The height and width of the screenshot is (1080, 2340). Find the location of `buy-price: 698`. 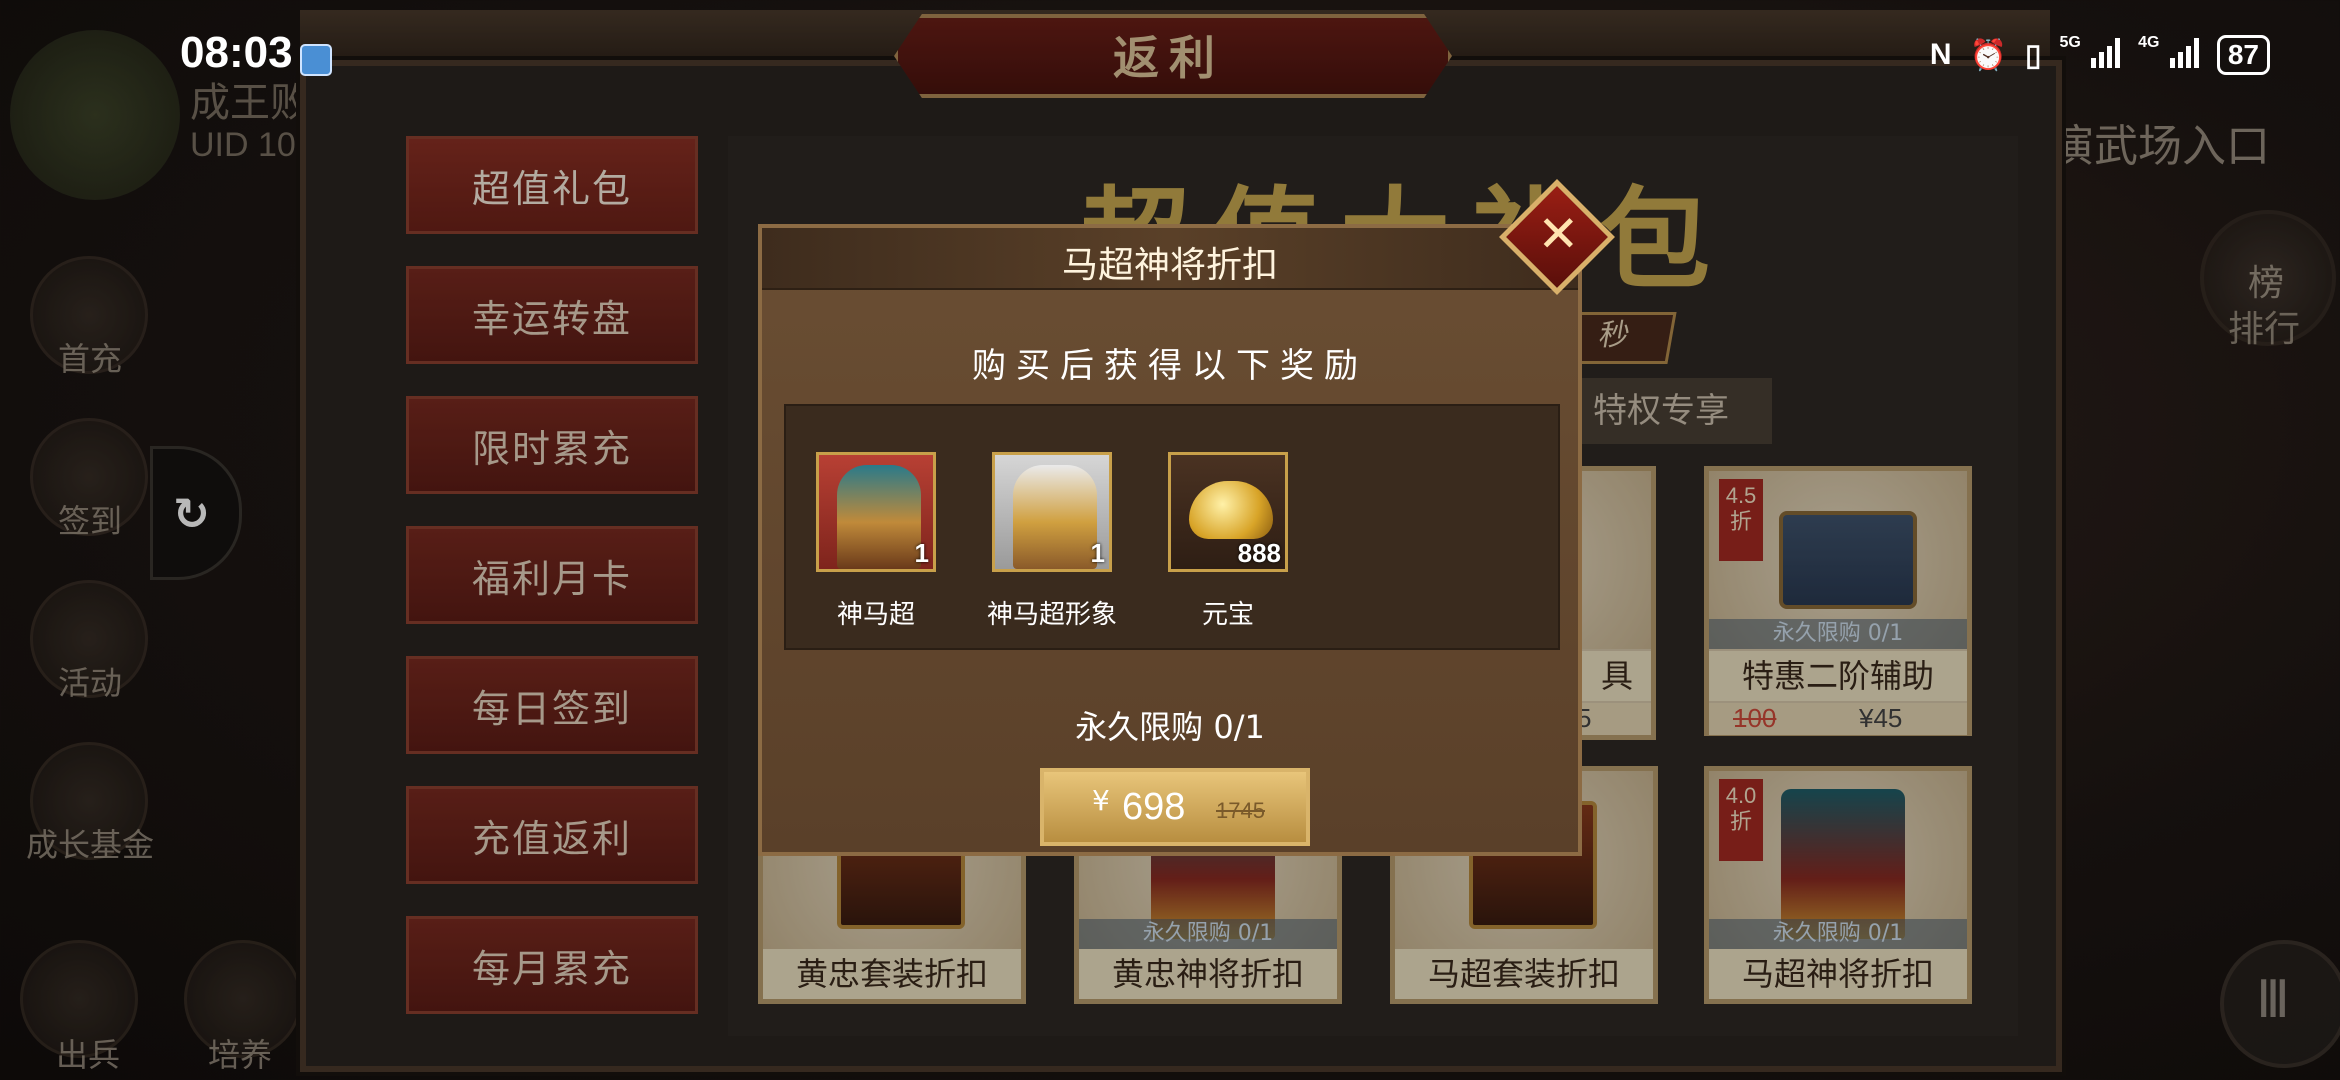

buy-price: 698 is located at coordinates (1154, 807).